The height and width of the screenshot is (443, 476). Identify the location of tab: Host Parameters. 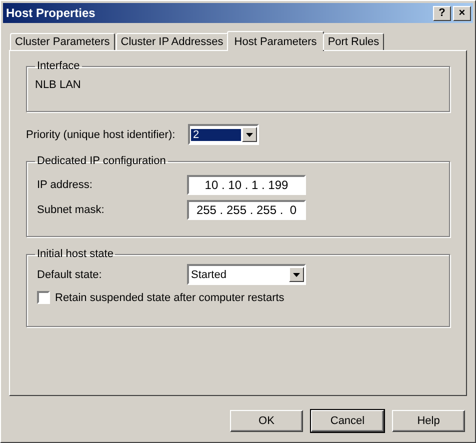
(275, 41).